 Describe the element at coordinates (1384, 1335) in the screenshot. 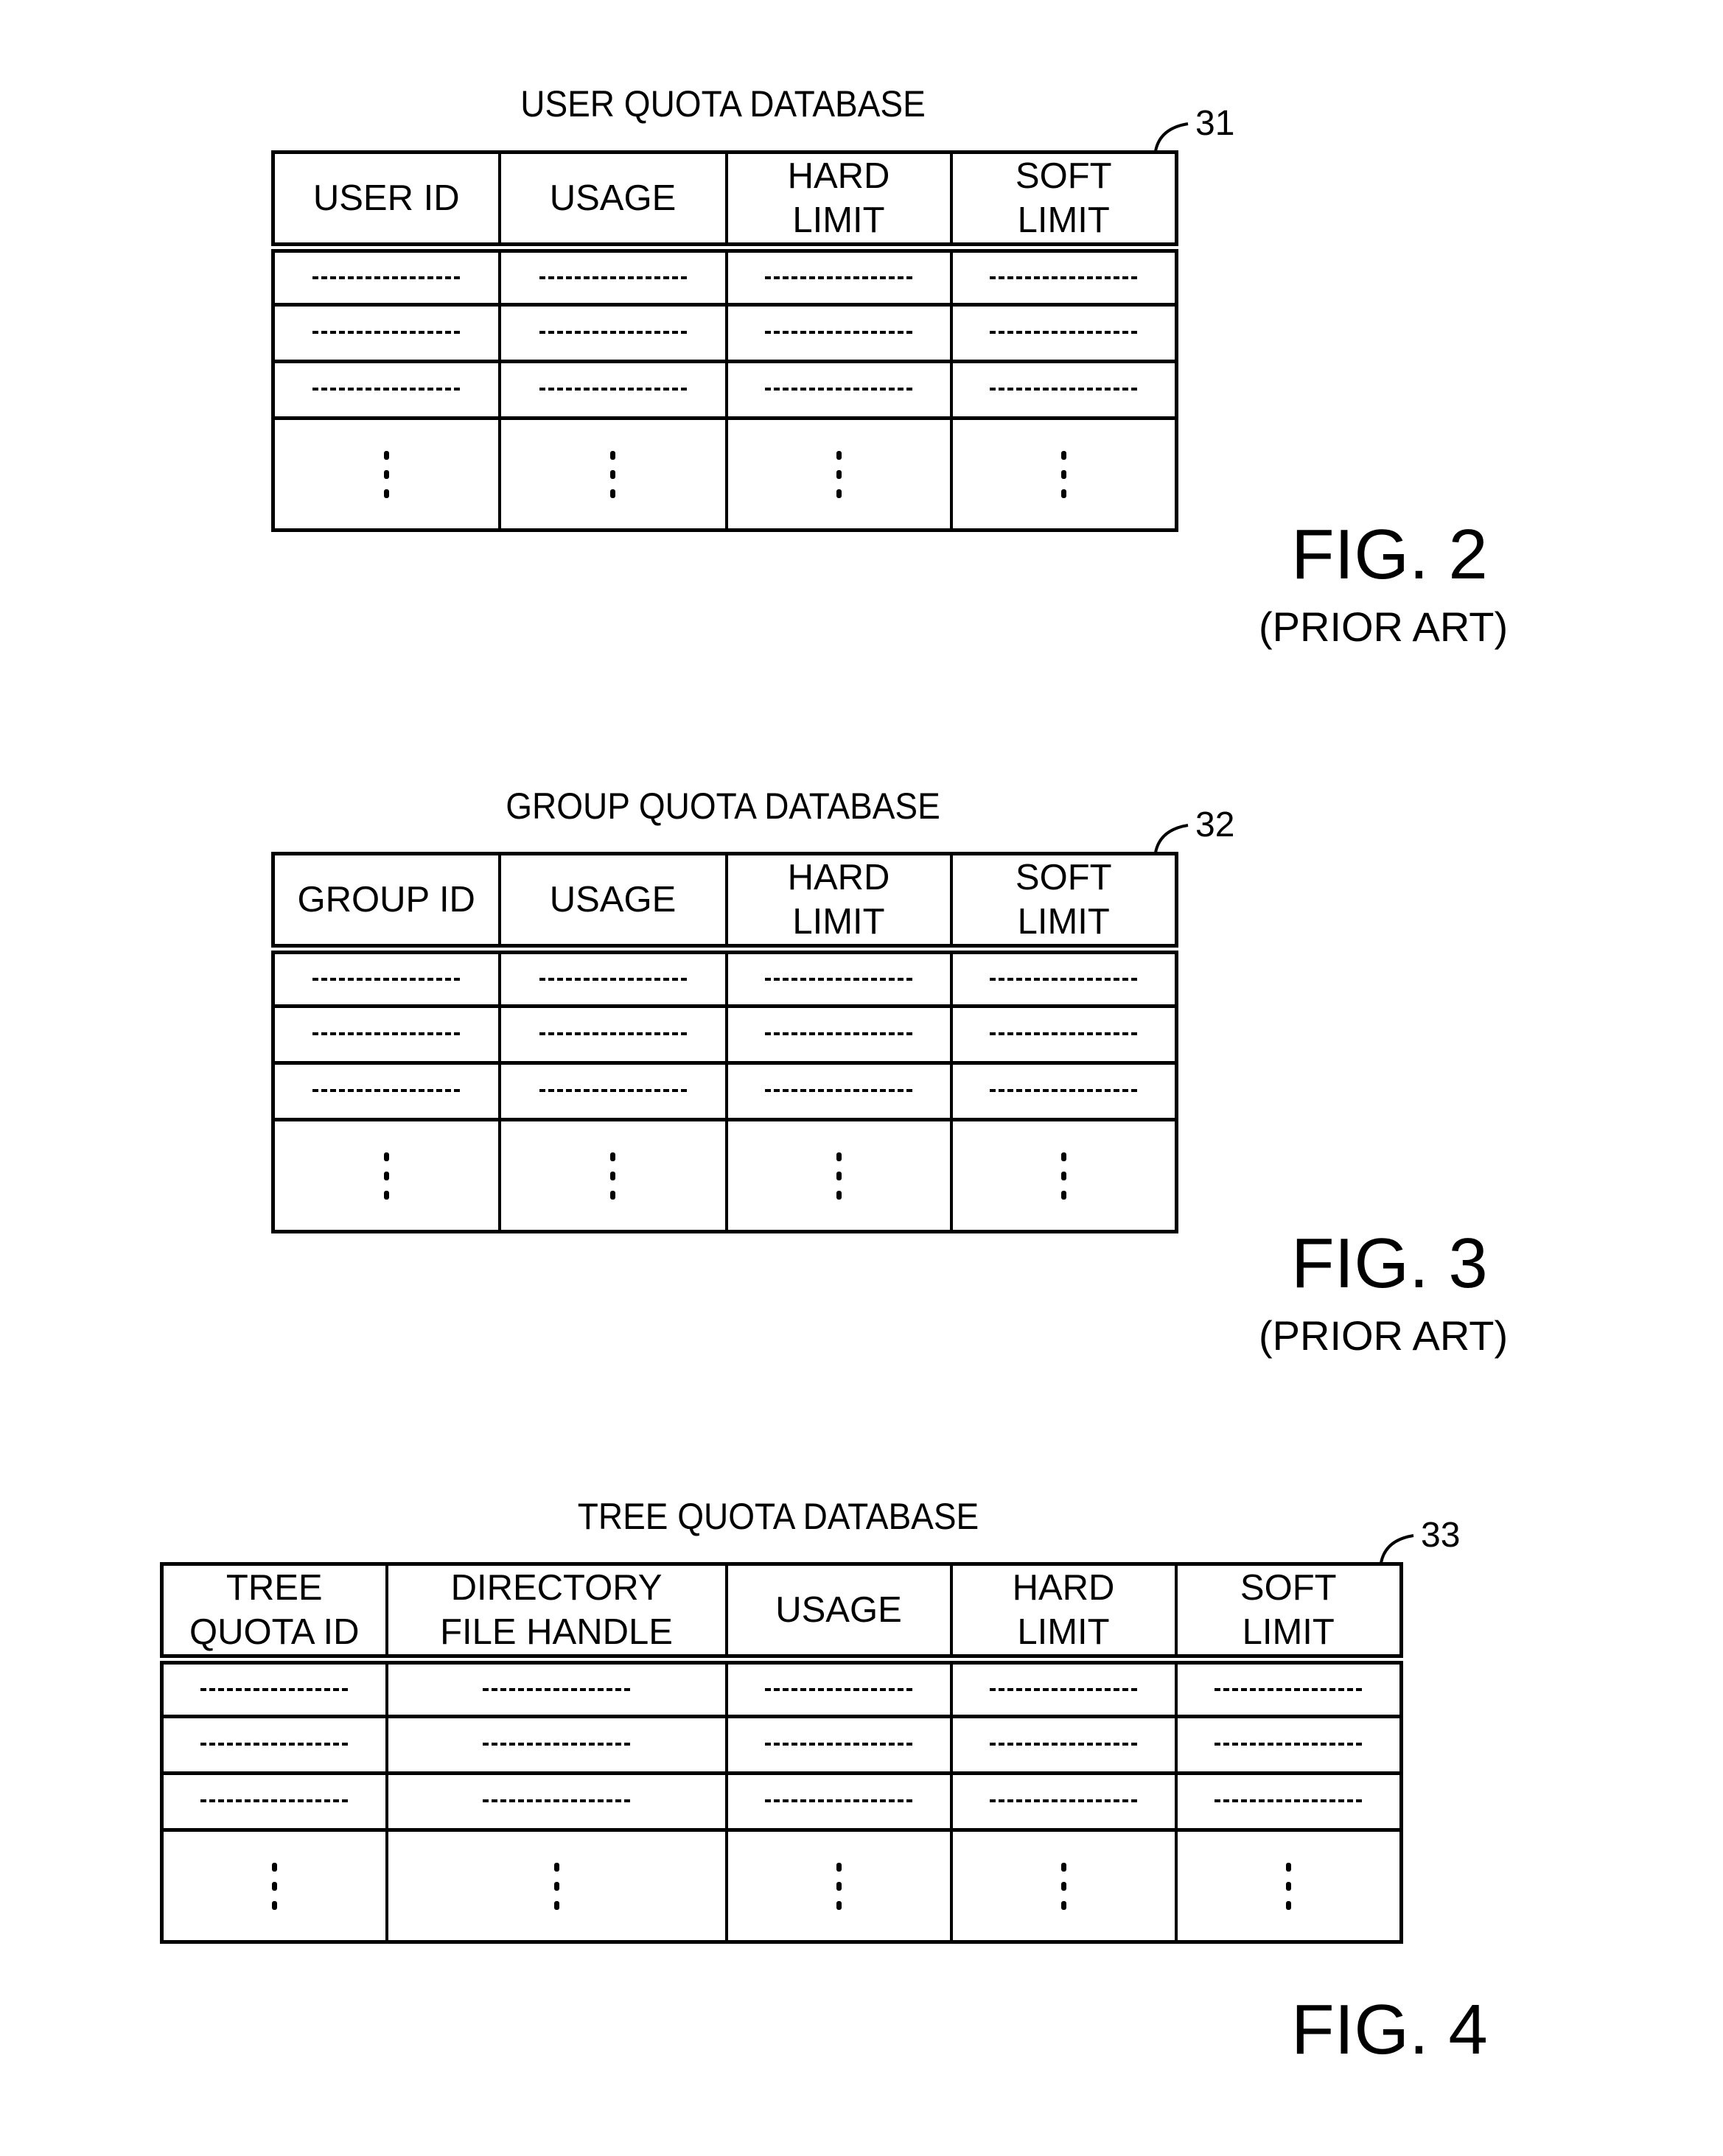

I see `fig-3-prior-art-note: (PRIOR ART)` at that location.